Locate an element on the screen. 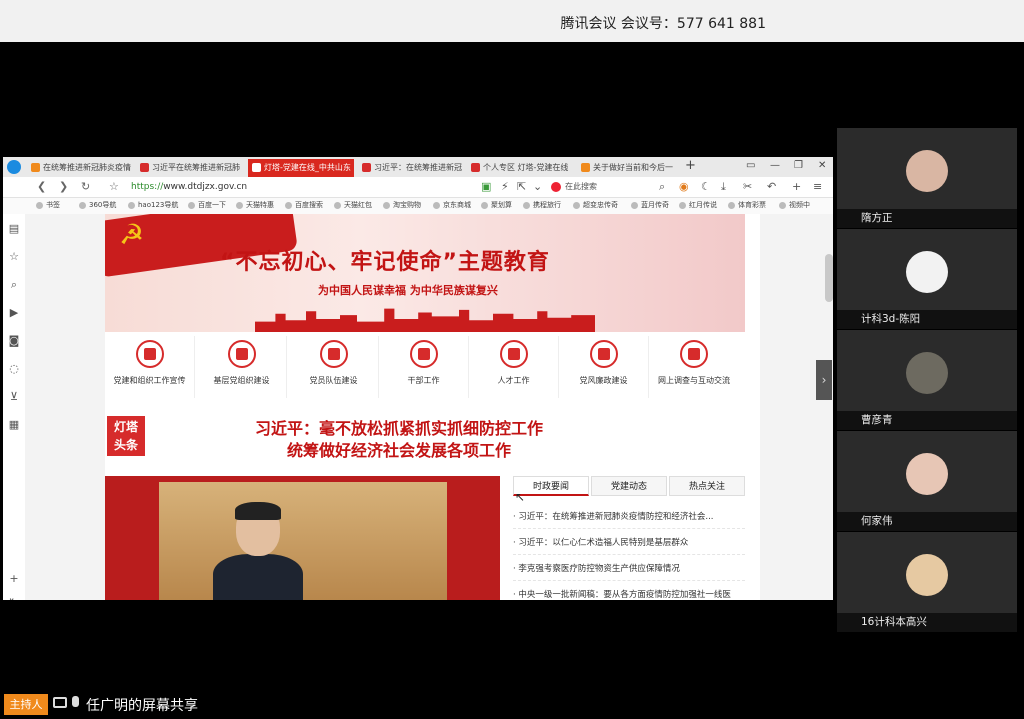 This screenshot has height=719, width=1024. browser-tab: 习近平在统筹推进新冠肺 is located at coordinates (190, 168).